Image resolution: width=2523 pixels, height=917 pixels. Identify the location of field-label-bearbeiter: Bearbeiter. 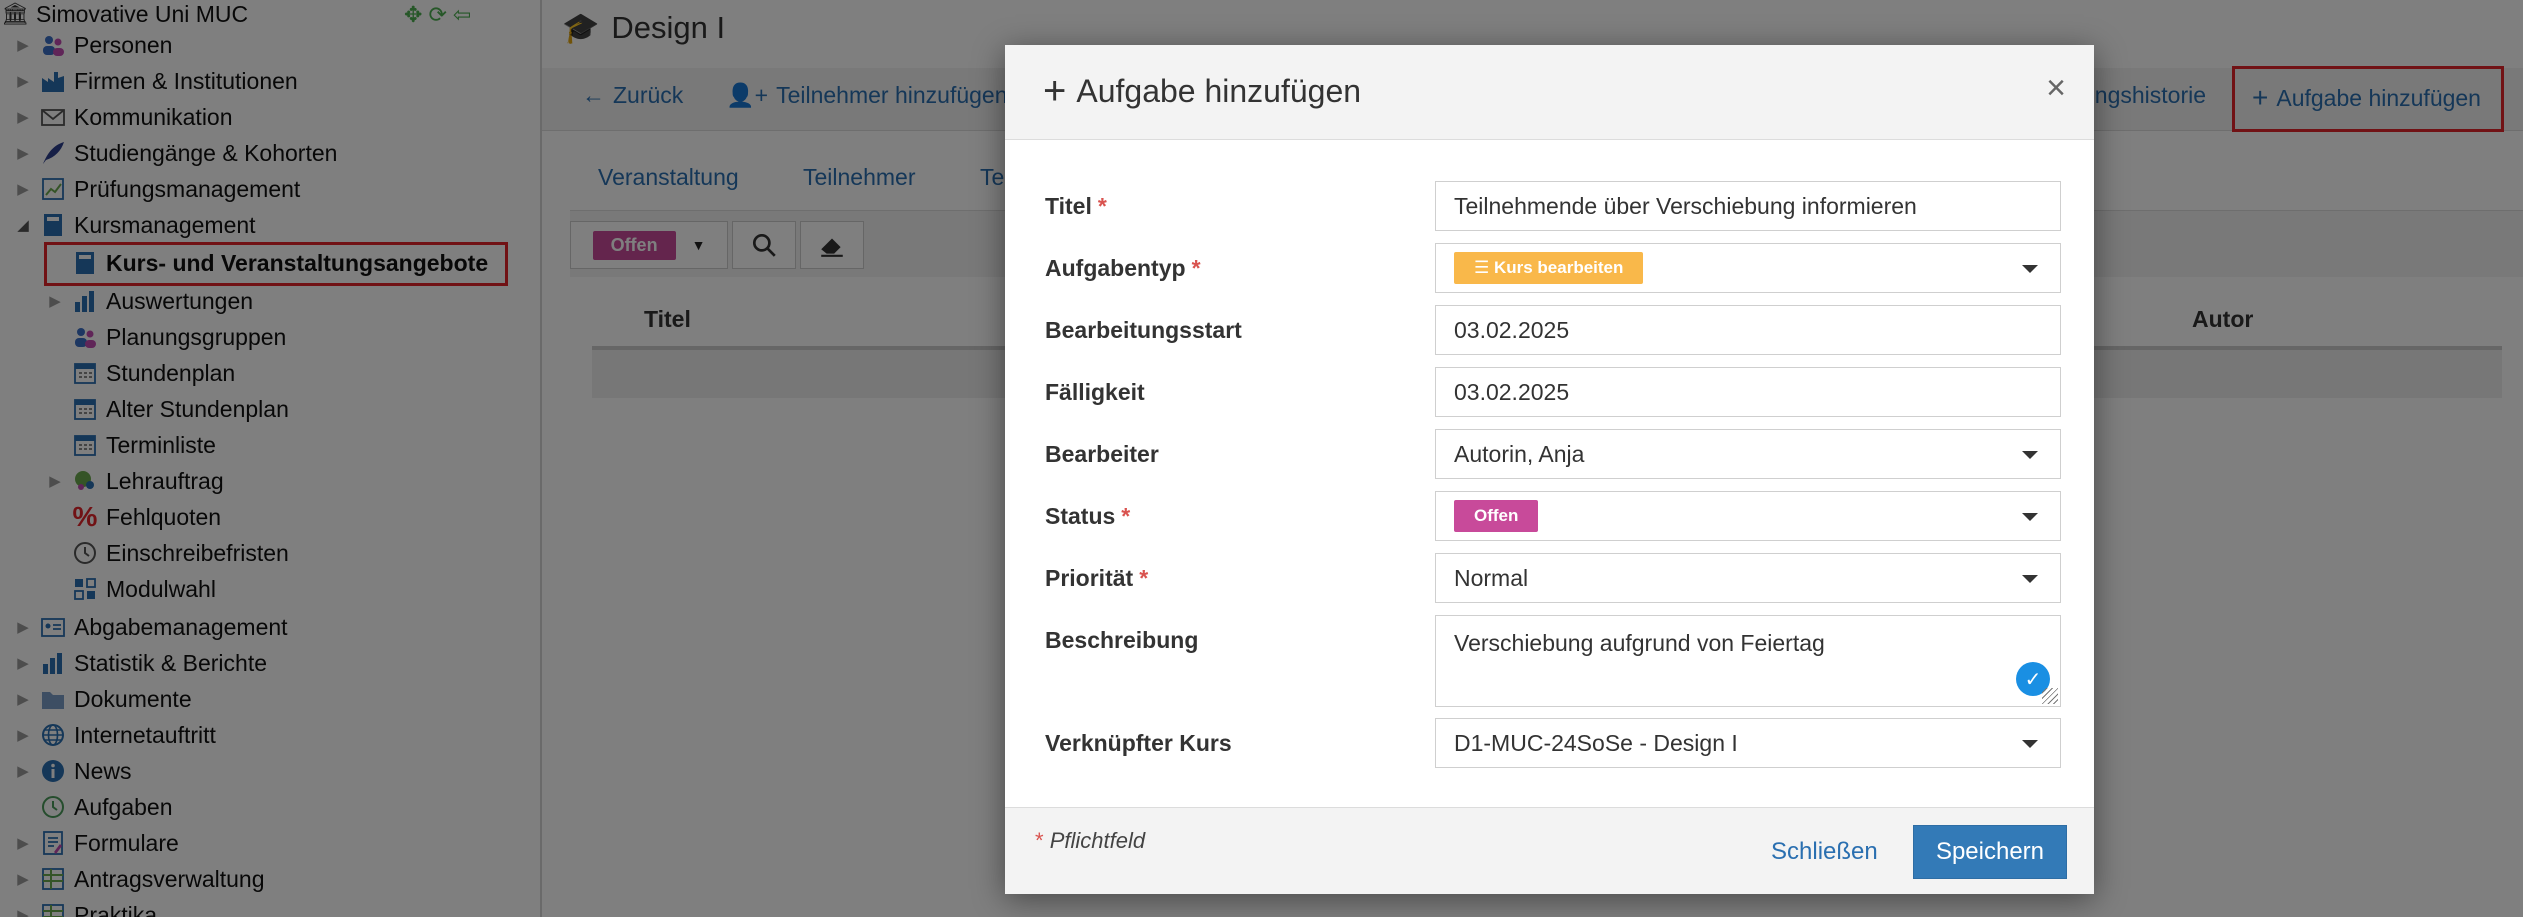
(1102, 454).